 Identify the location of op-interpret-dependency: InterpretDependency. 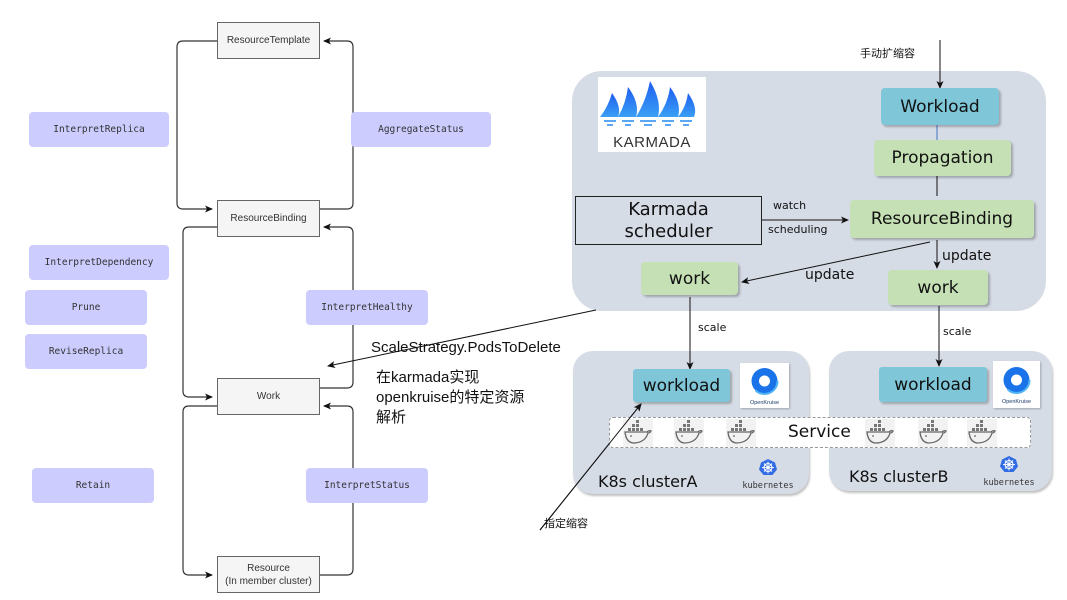
(99, 262).